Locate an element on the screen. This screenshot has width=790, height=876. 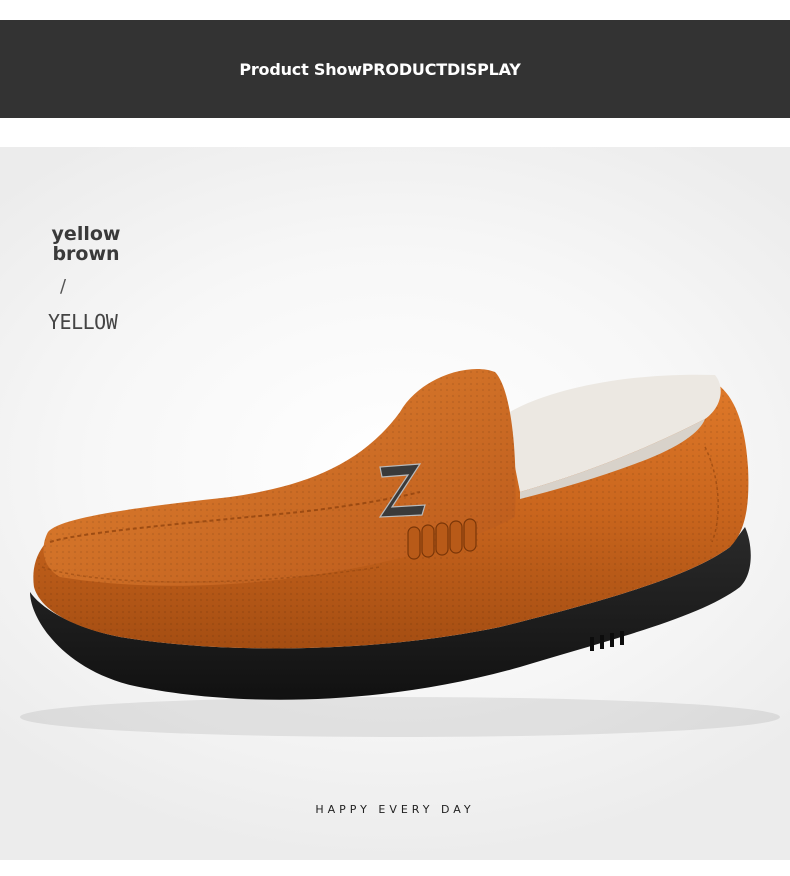
banner-title: Product ShowPRODUCTDISPLAY is located at coordinates (380, 69).